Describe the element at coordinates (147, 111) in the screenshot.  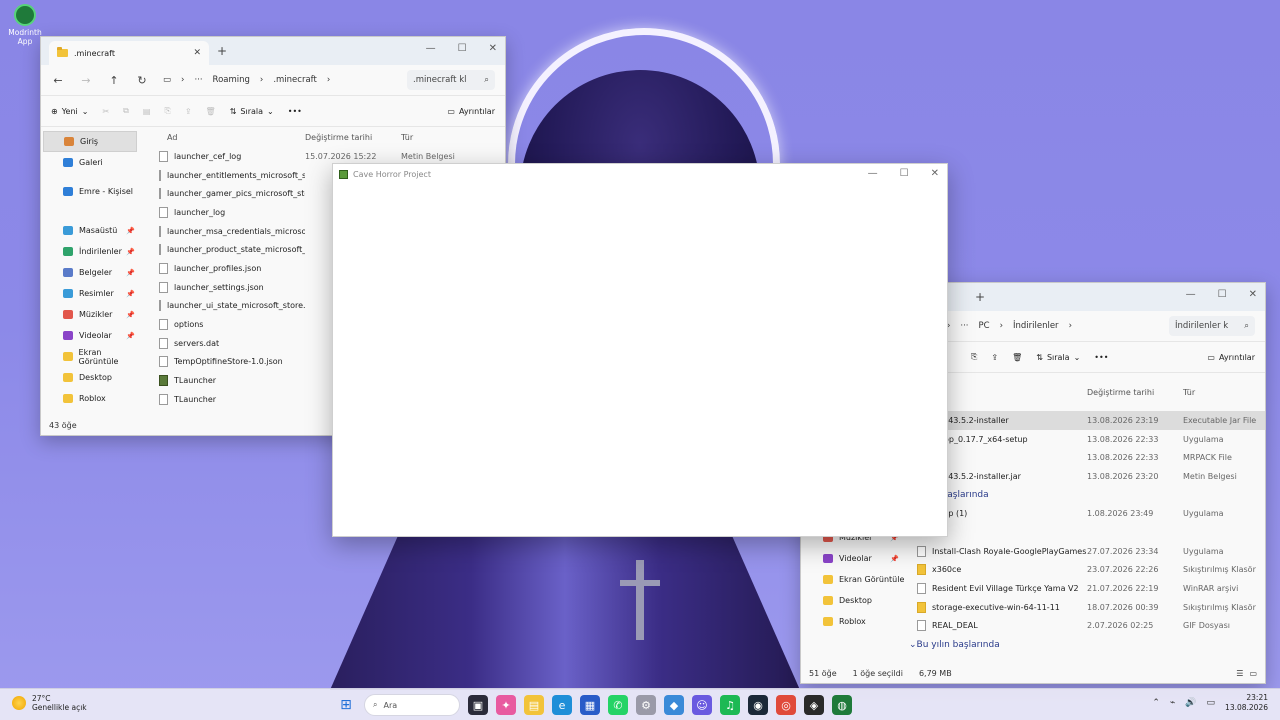
I see `paste-button: ▤` at that location.